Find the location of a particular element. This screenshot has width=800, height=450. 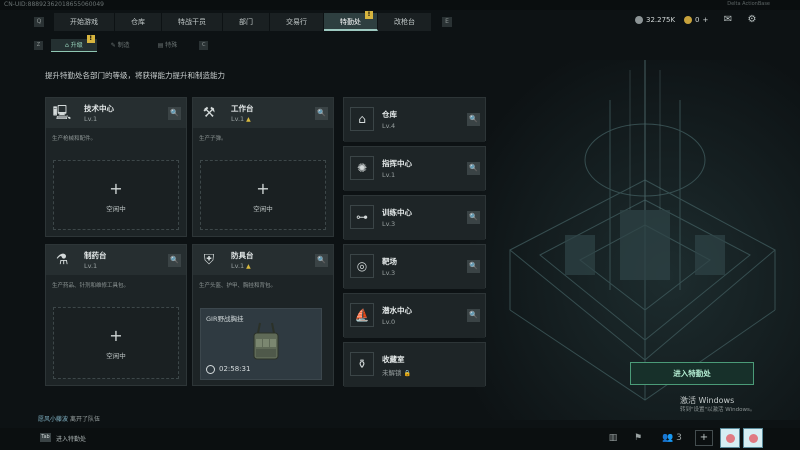

collection-icon: ⚱ is located at coordinates (362, 364).